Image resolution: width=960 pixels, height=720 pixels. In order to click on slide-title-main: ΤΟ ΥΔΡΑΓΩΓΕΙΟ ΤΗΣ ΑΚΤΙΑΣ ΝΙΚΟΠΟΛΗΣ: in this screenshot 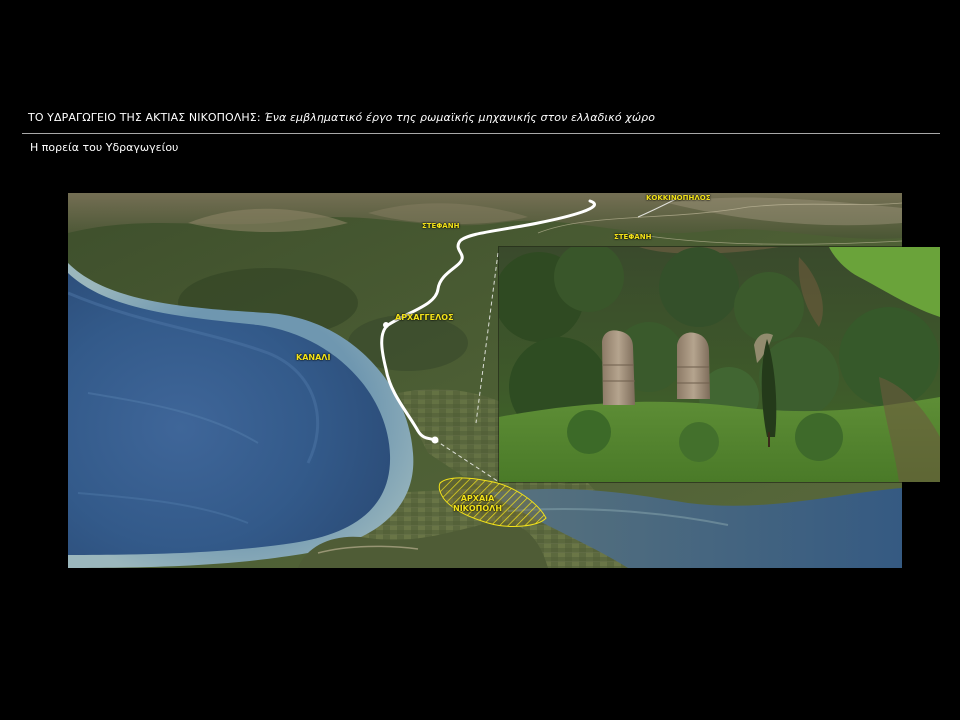, I will do `click(144, 117)`.